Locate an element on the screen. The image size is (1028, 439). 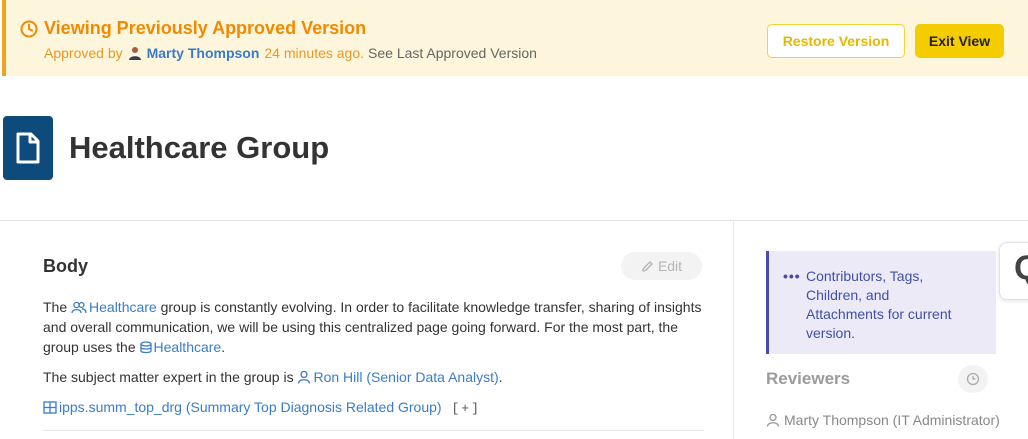
body-heading: Body is located at coordinates (65, 266).